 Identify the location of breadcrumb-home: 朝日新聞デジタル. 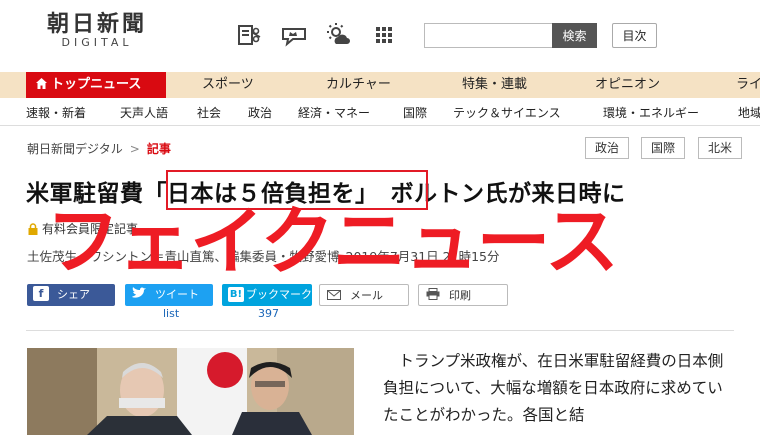
(75, 149).